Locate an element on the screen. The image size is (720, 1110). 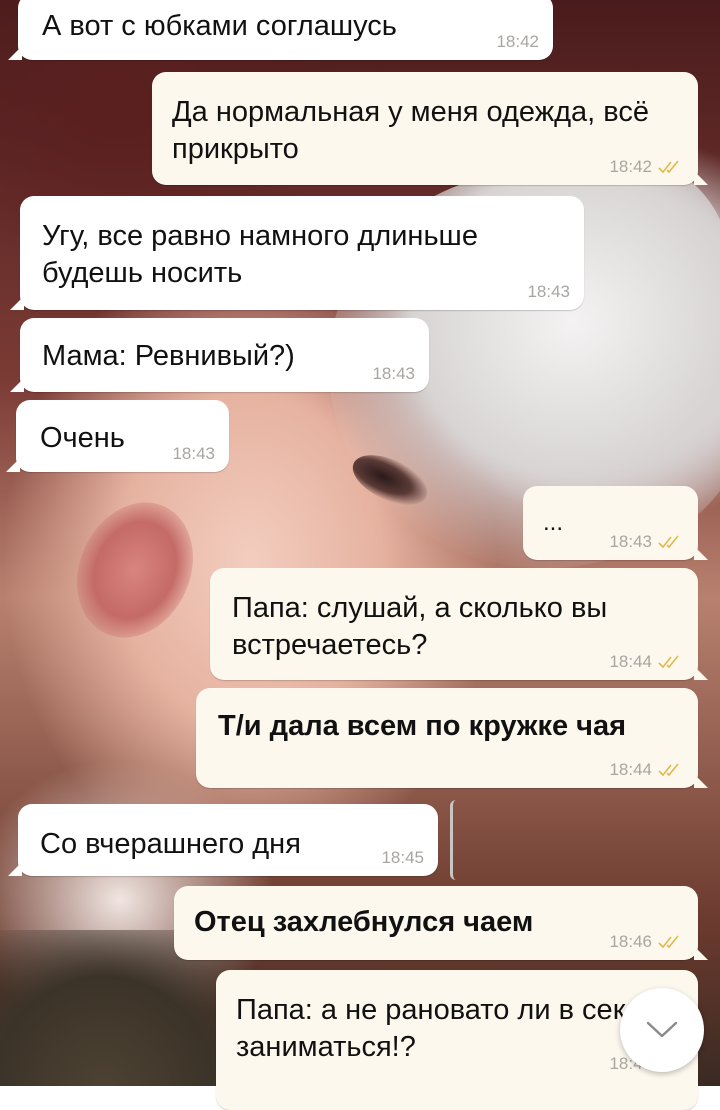
message-incoming: Мама: Ревнивый?) 18:43 is located at coordinates (219, 355).